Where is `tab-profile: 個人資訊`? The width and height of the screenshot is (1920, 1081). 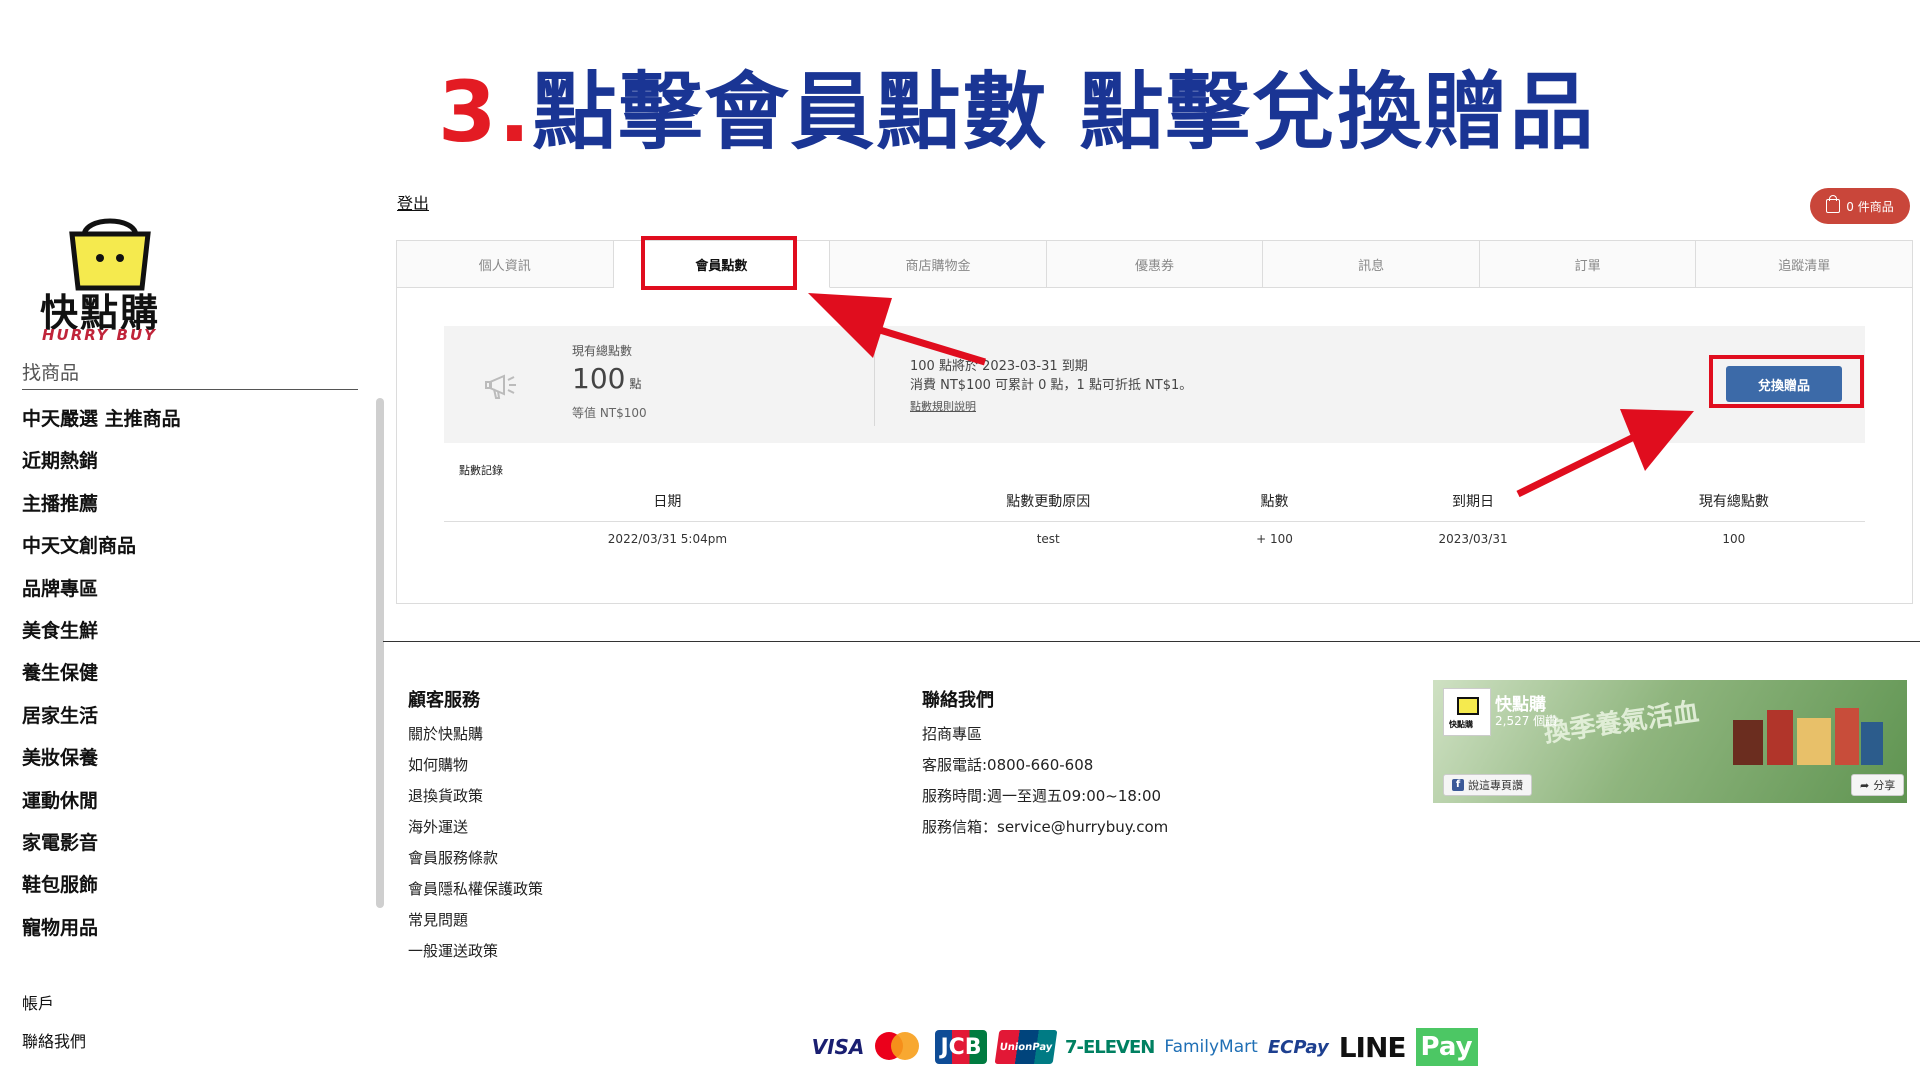
tab-profile: 個人資訊 is located at coordinates (505, 264).